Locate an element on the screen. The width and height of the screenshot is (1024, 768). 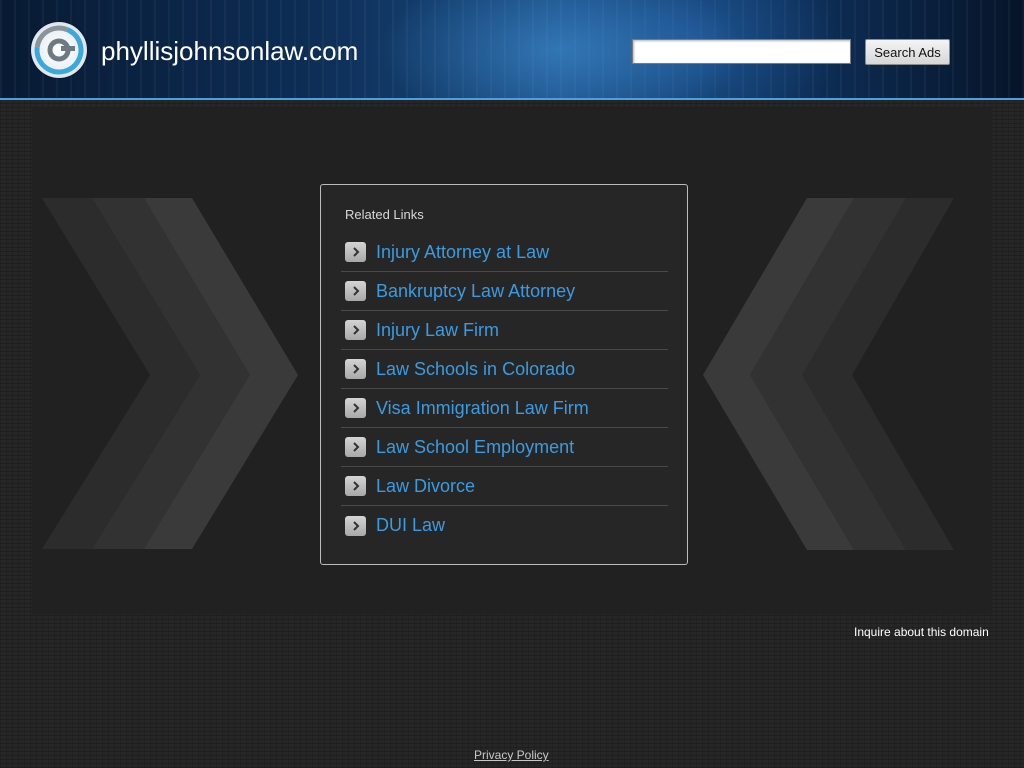
related-link-item: DUI Law is located at coordinates (504, 525).